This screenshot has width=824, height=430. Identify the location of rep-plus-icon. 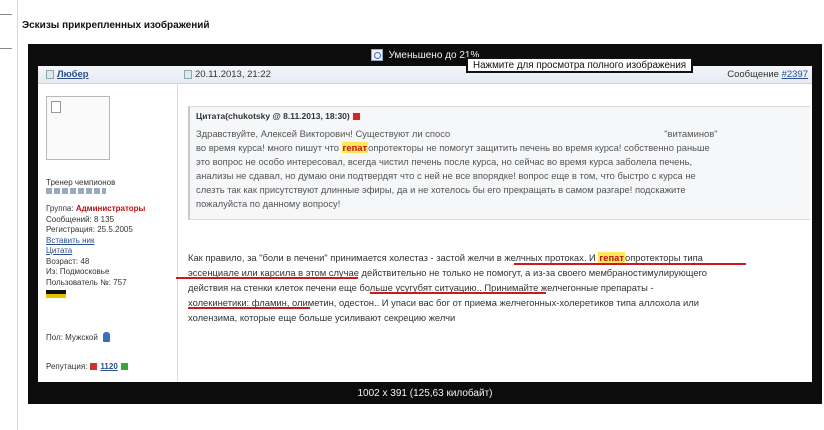
(124, 366).